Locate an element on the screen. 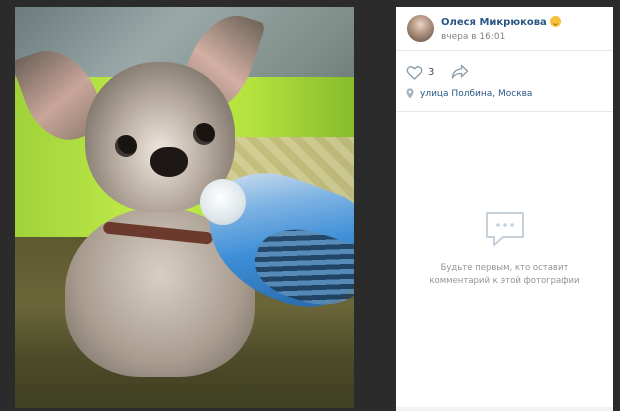 This screenshot has height=411, width=620. post-timestamp: вчера в 16:01 is located at coordinates (473, 37).